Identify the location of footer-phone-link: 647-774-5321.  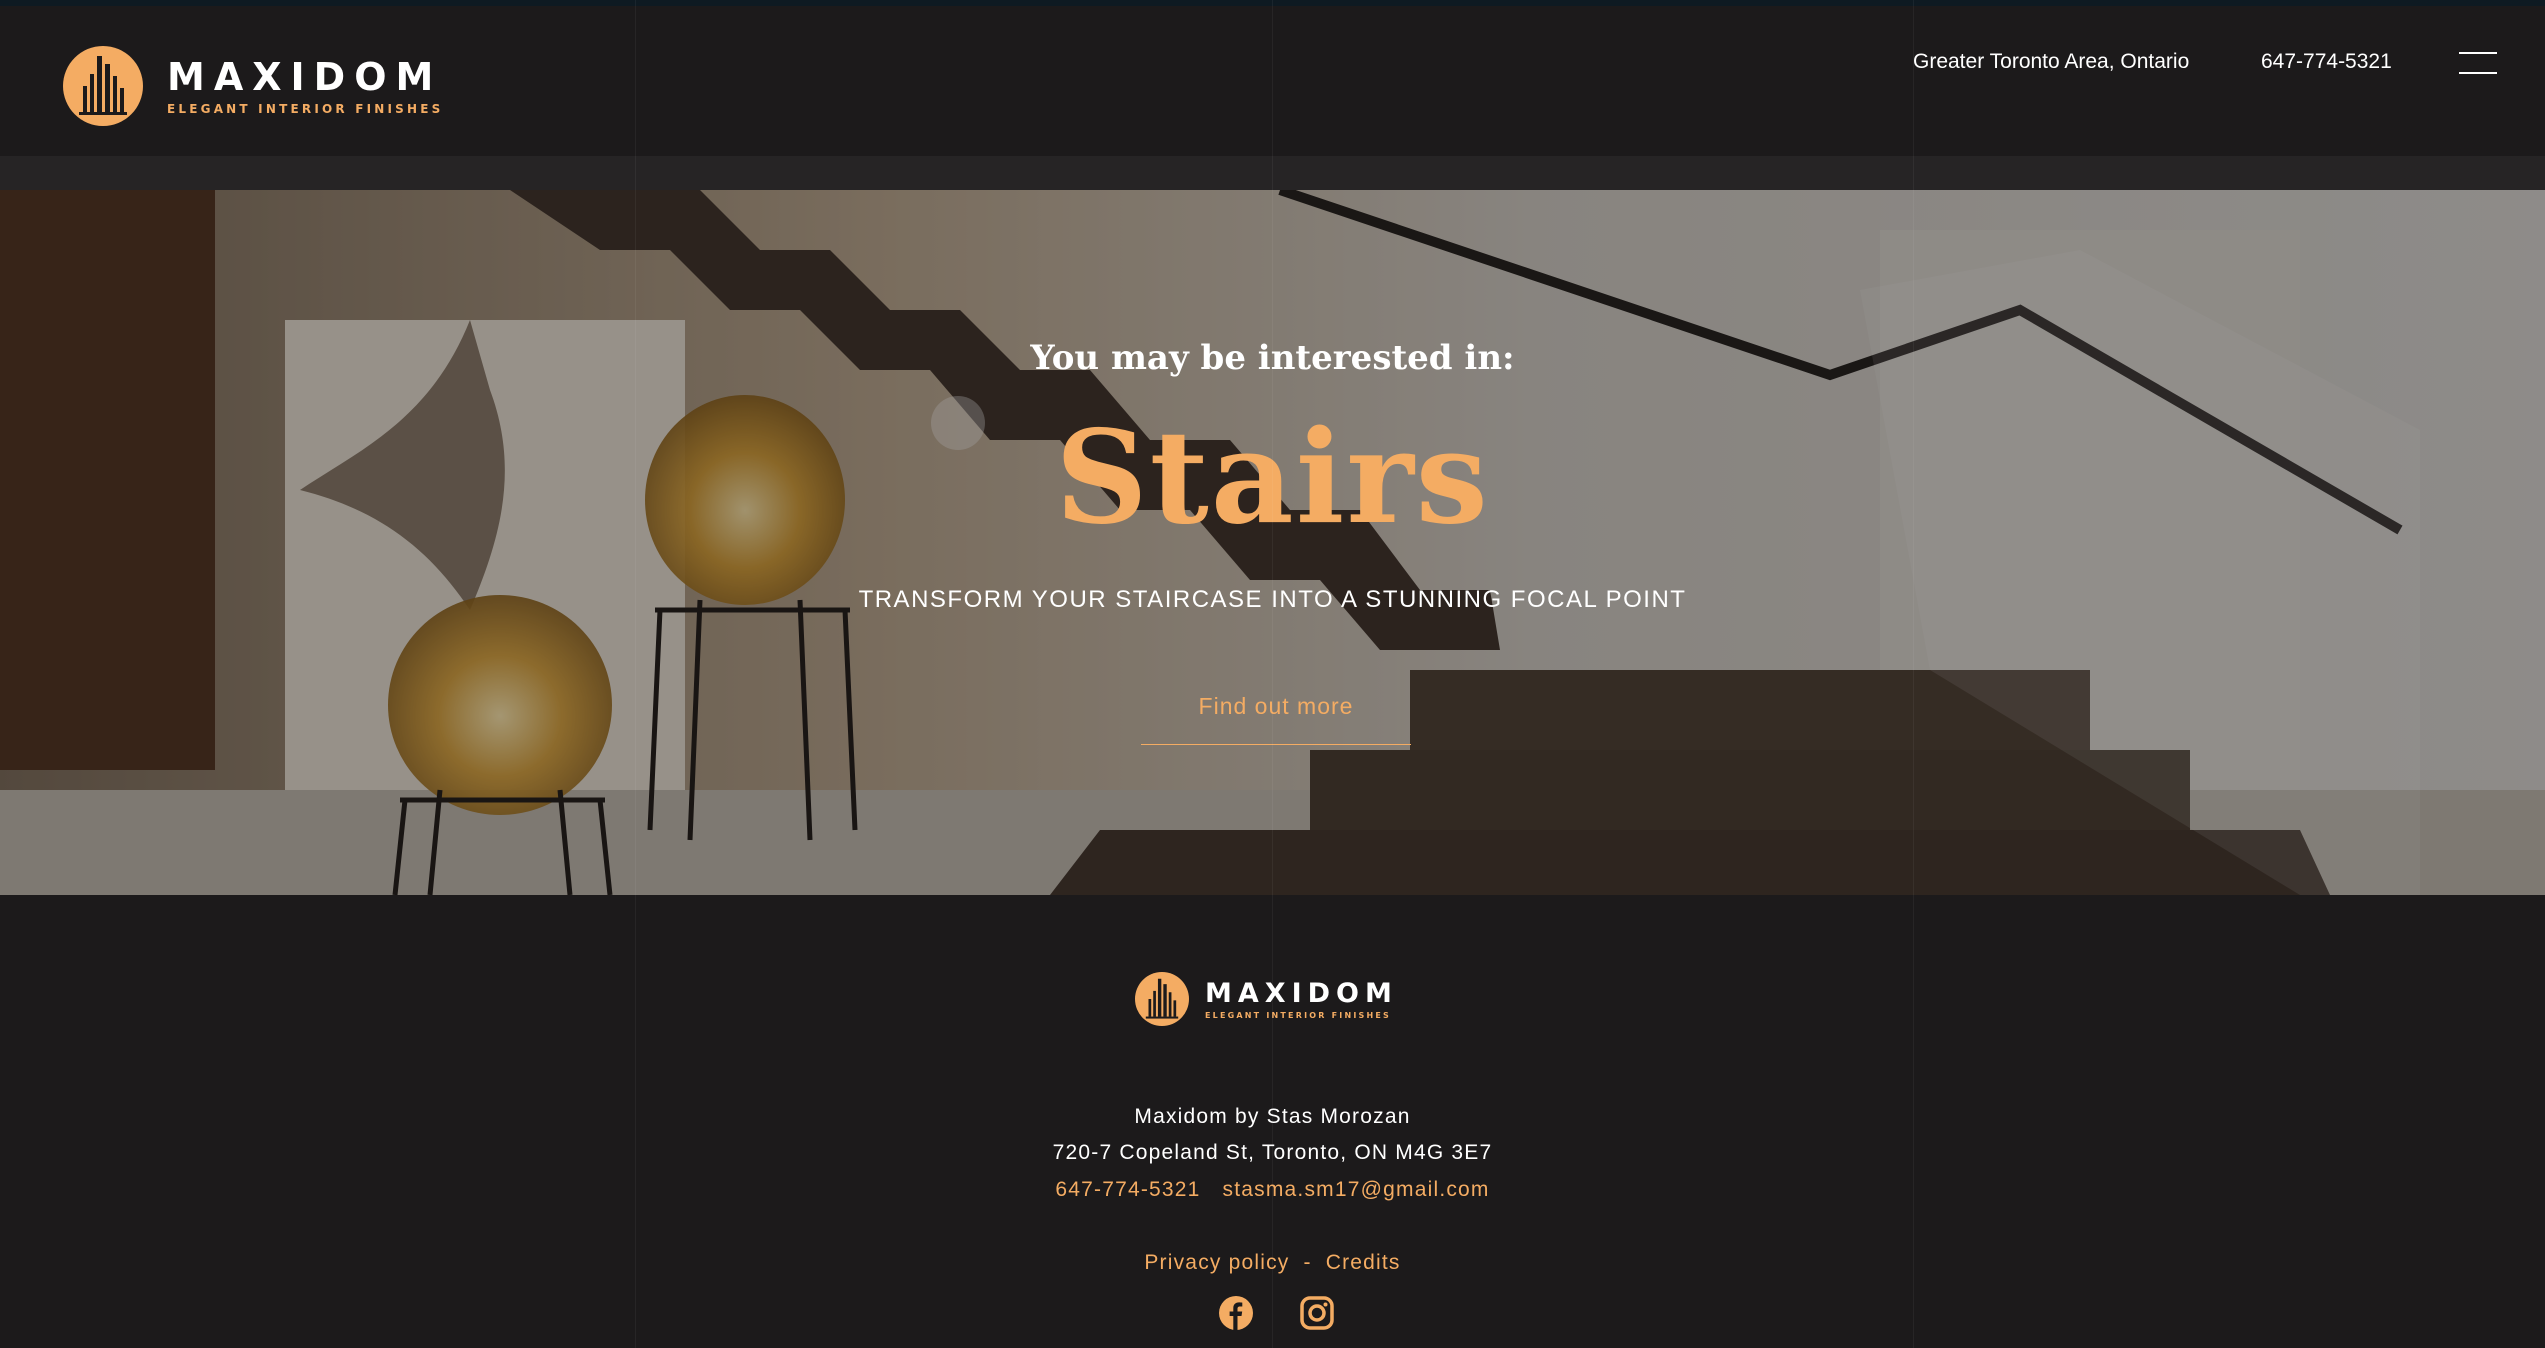
(1127, 1189).